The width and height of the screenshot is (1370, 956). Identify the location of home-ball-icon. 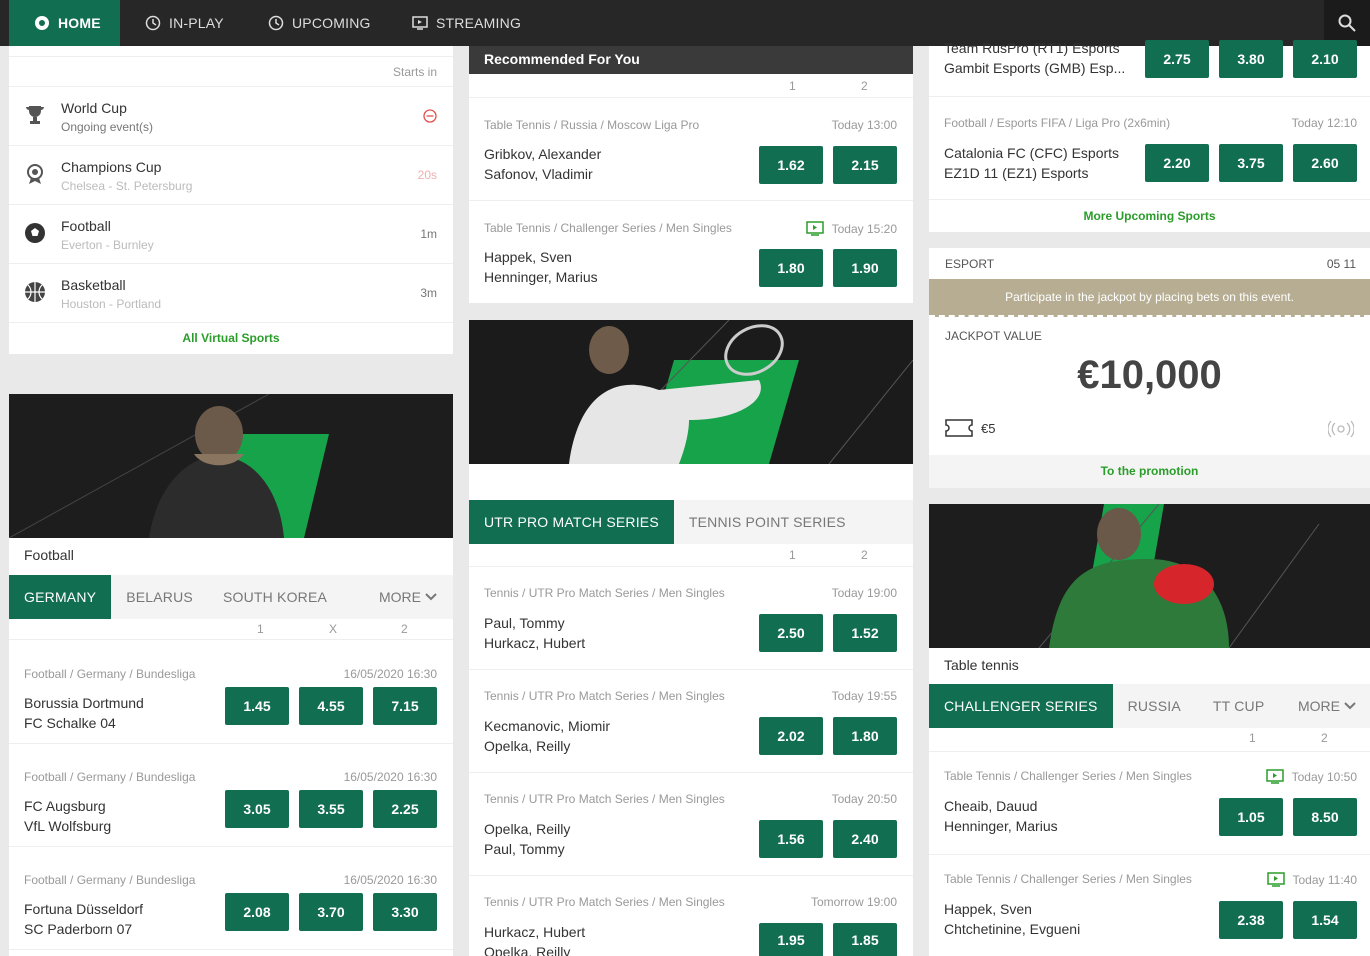
(42, 23).